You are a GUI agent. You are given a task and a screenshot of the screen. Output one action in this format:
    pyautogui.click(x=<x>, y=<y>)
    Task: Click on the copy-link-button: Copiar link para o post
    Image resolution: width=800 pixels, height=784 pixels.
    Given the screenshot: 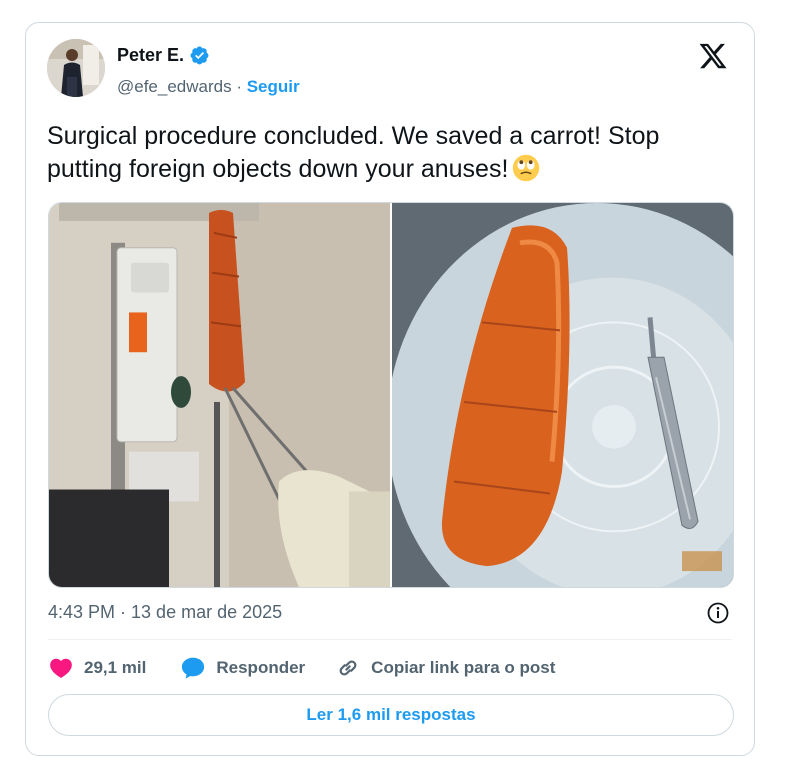 What is the action you would take?
    pyautogui.click(x=445, y=668)
    